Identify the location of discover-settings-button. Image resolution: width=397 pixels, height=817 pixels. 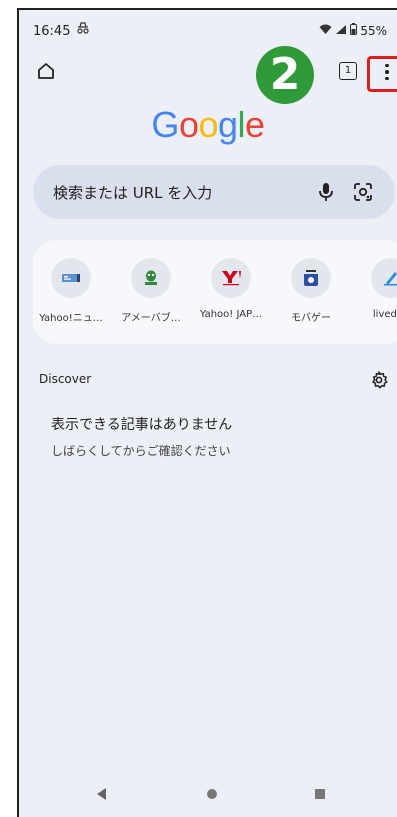
(379, 380).